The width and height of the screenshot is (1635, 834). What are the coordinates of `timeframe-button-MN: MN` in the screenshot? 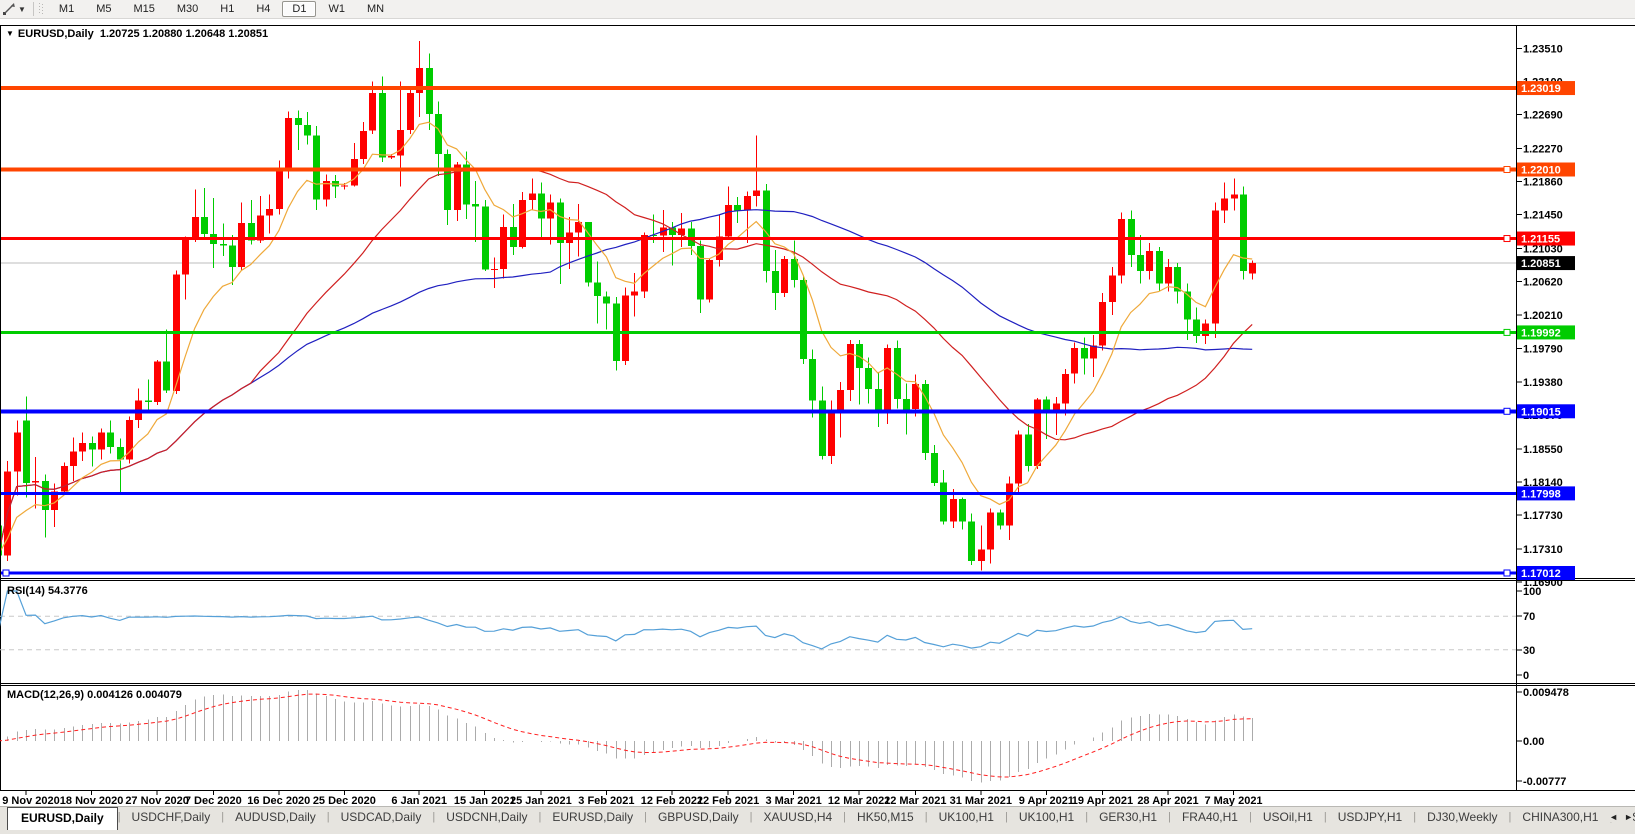 It's located at (375, 9).